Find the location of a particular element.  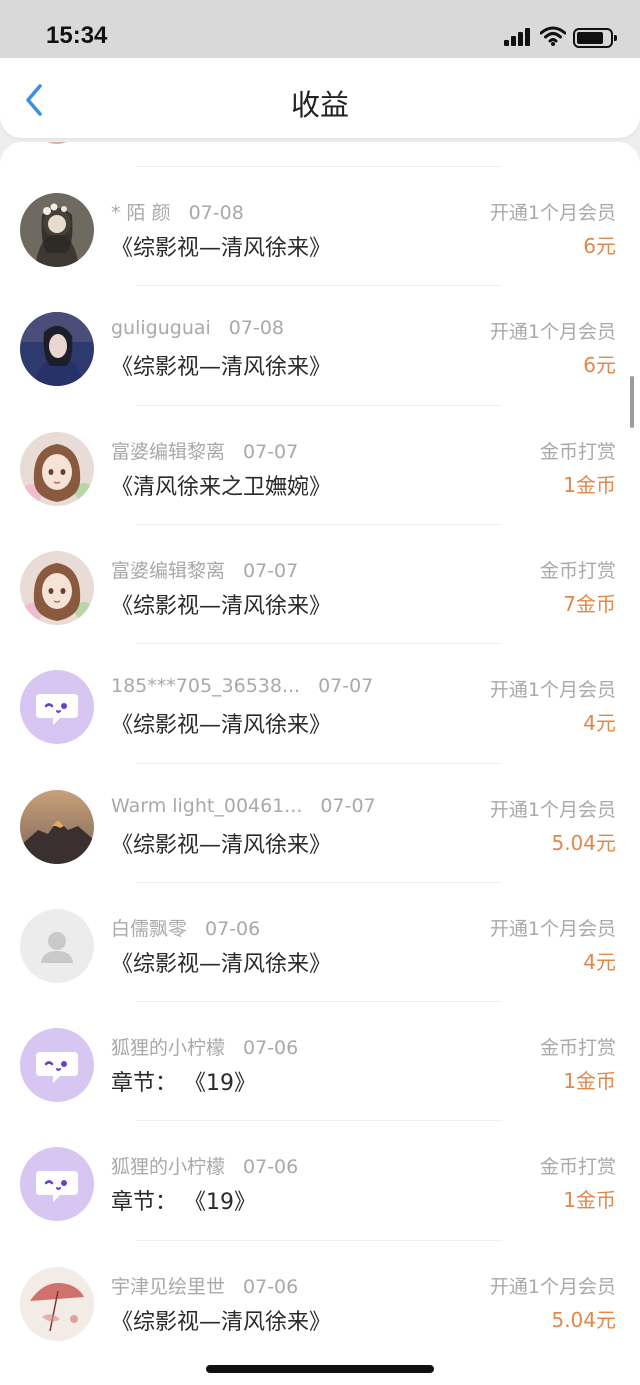

cellular-signal-icon is located at coordinates (518, 37).